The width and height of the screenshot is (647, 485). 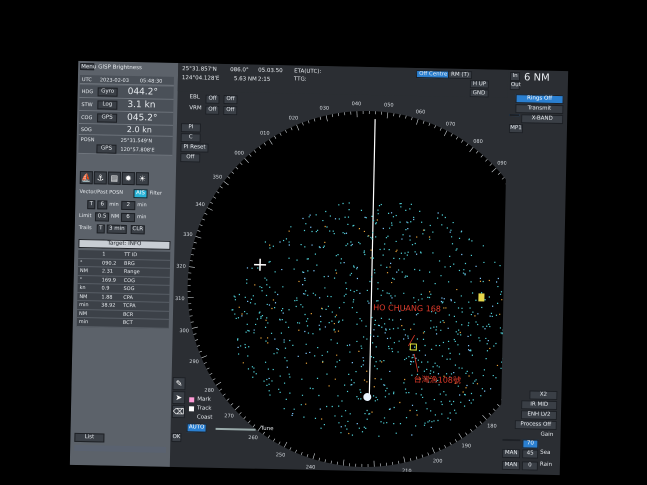 What do you see at coordinates (204, 399) in the screenshot?
I see `mark-label: Mark` at bounding box center [204, 399].